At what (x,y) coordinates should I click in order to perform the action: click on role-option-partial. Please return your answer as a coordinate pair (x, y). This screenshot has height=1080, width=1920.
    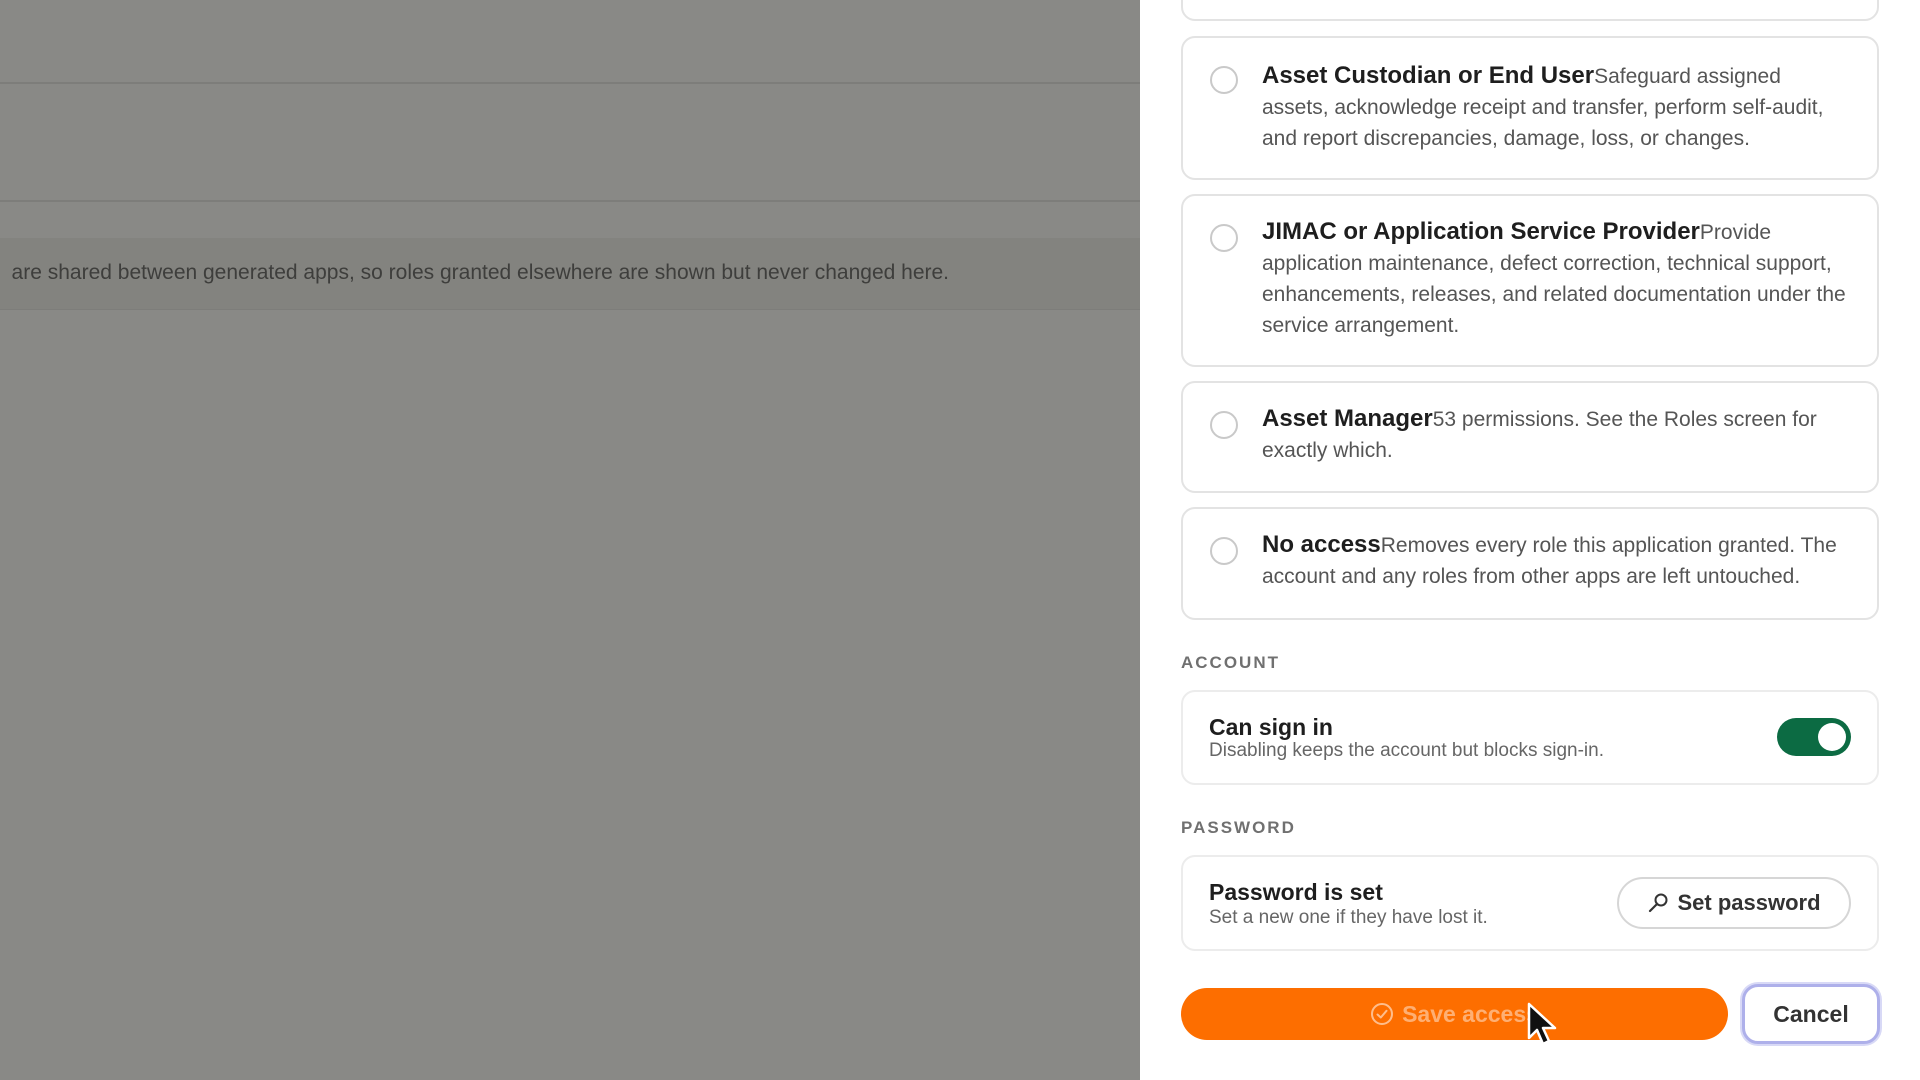
    Looking at the image, I should click on (1530, 10).